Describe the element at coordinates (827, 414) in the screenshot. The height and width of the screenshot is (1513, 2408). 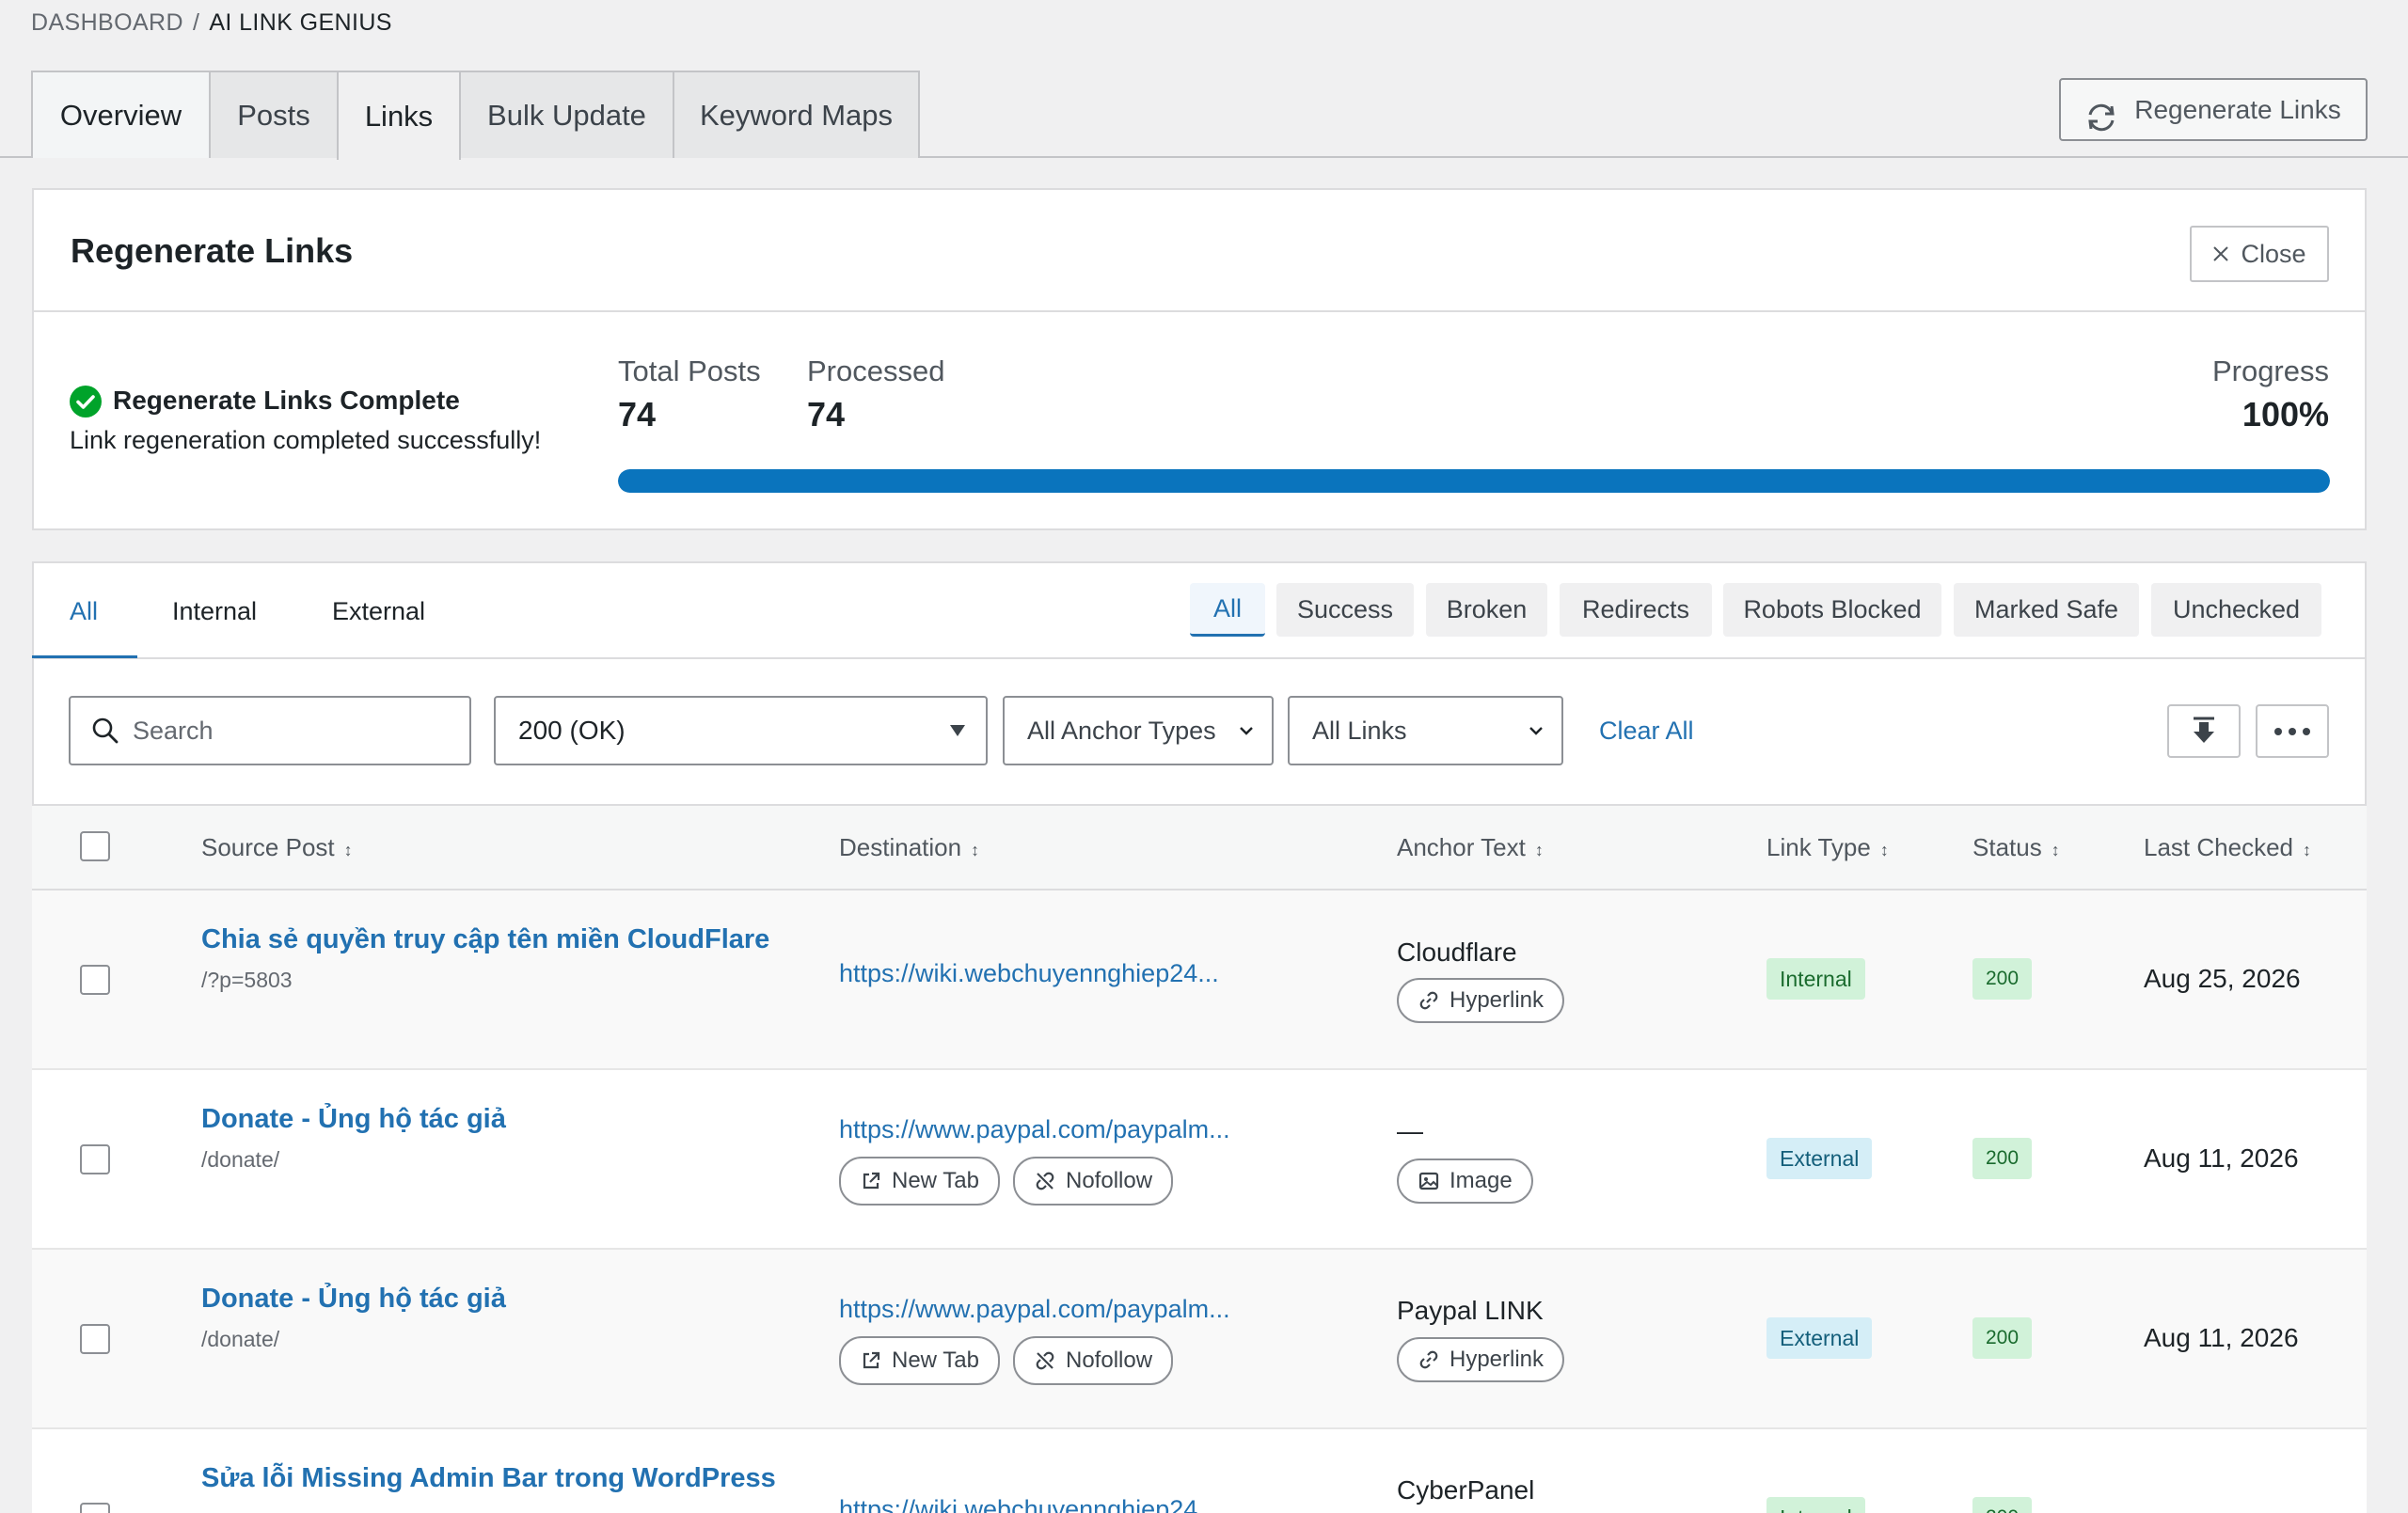
I see `processed-value: 74` at that location.